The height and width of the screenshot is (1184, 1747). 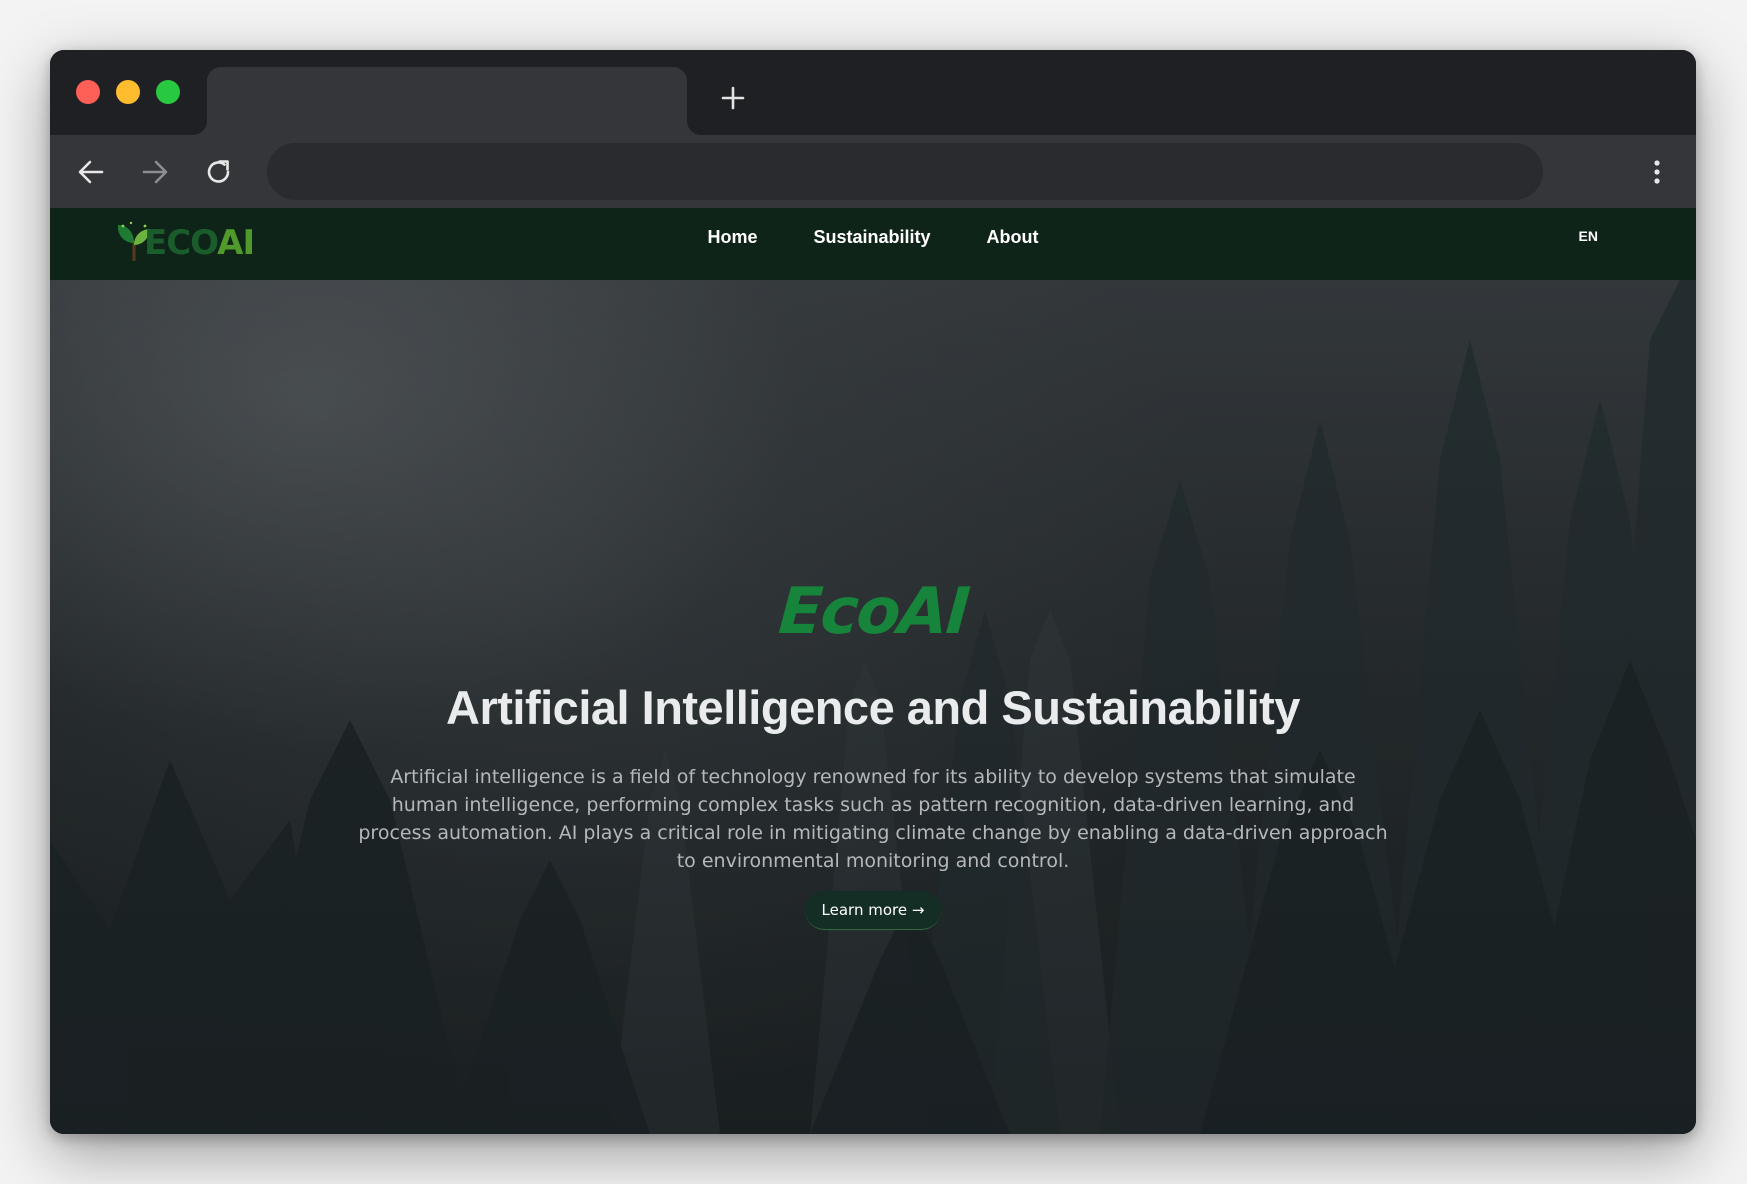 I want to click on tab-bar, so click(x=873, y=92).